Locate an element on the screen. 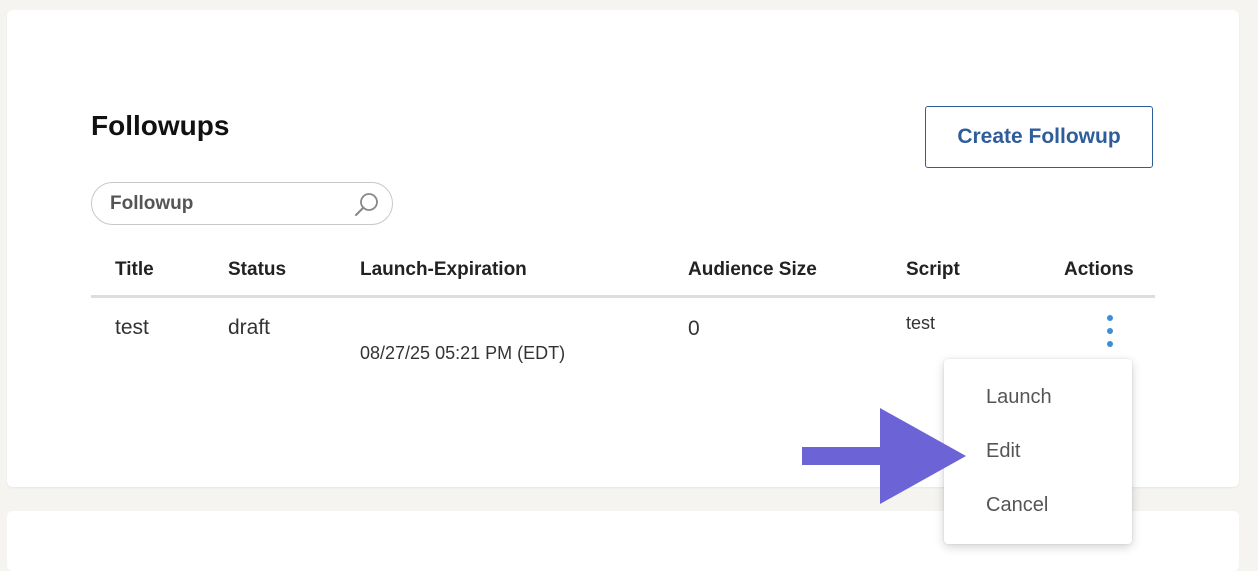  cell-audience-size: 0 is located at coordinates (694, 328).